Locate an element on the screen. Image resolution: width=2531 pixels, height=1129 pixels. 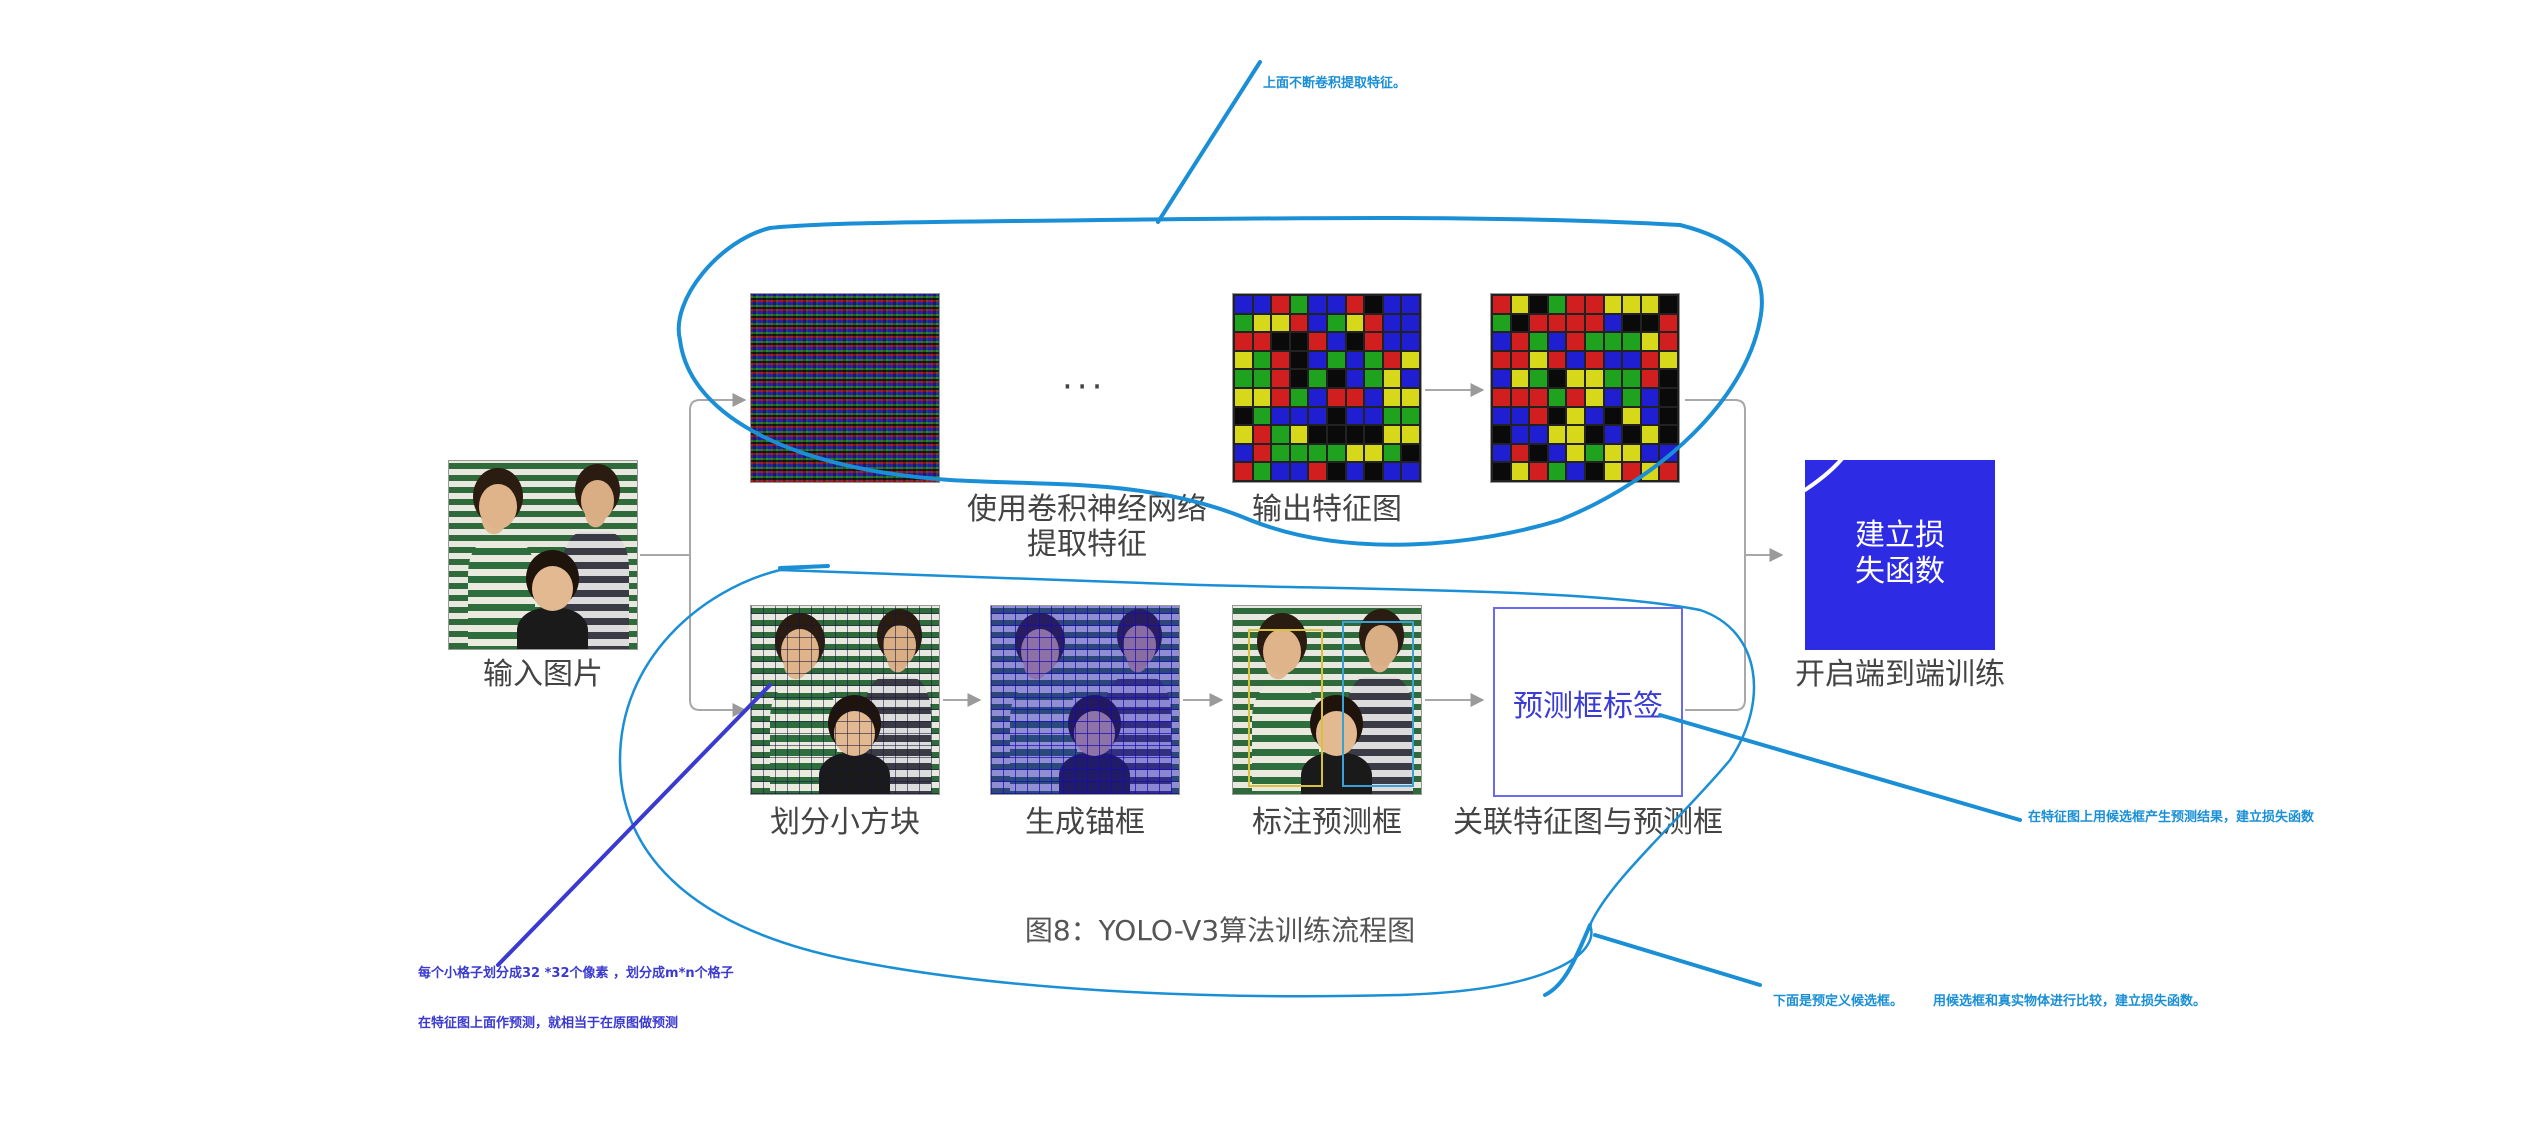
left-pointer-stroke is located at coordinates (634, 825).